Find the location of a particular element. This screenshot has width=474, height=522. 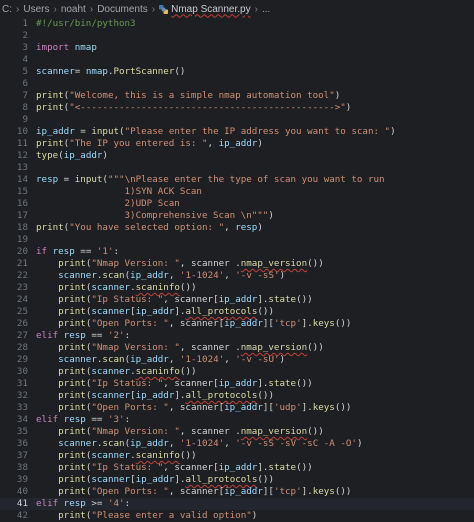

code-line: 16 2)UDP Scan is located at coordinates (237, 204).